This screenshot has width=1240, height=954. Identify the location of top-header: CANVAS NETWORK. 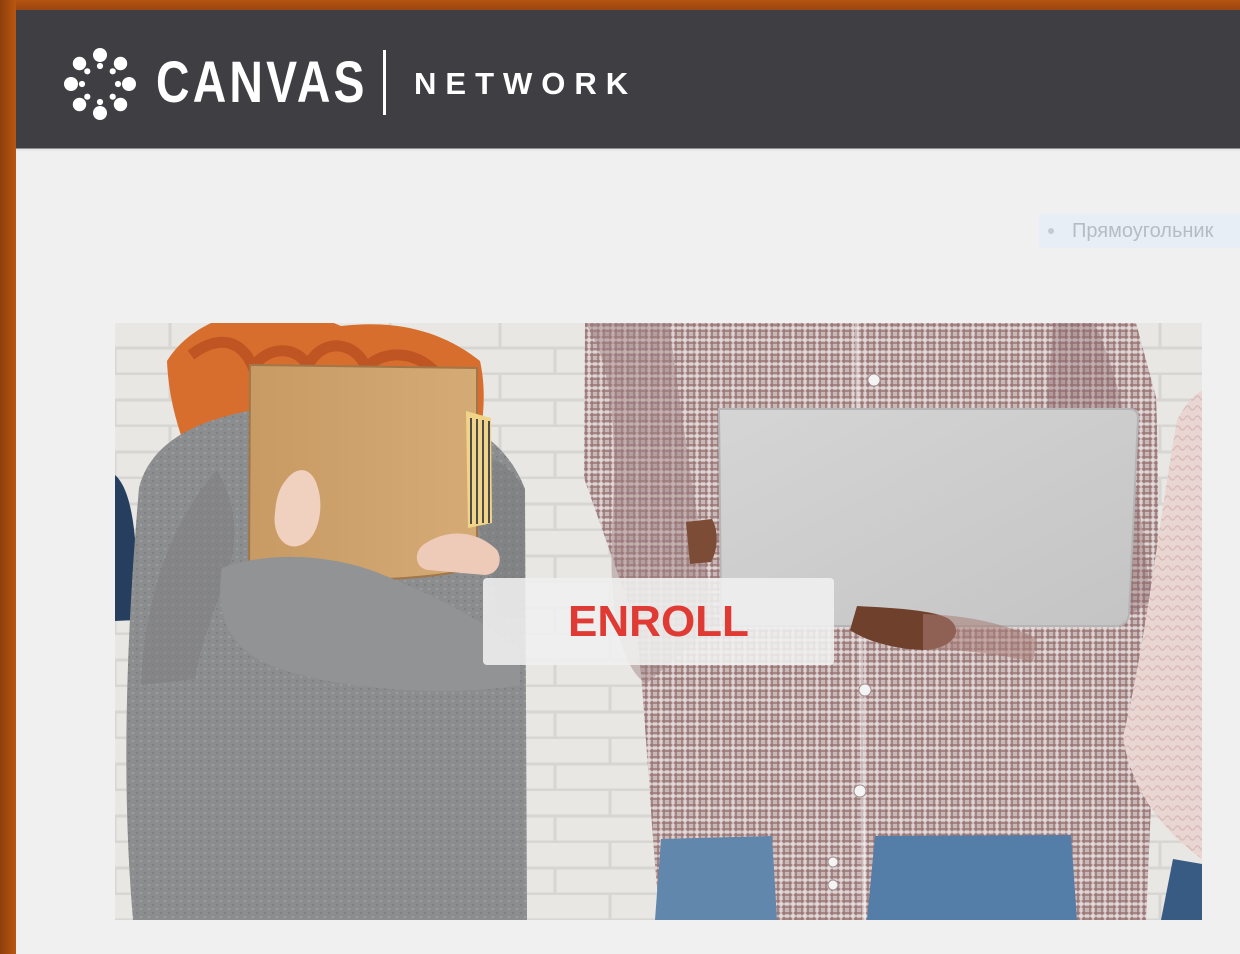
(628, 79).